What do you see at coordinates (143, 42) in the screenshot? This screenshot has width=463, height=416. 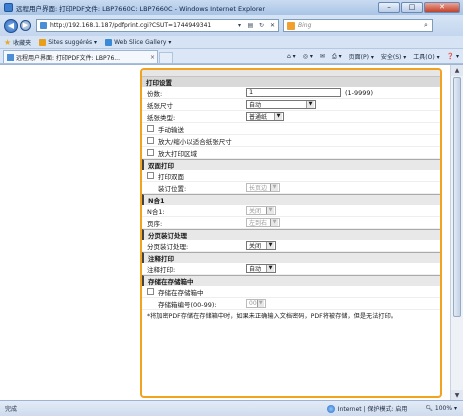 I see `fav-item-label: Web Slice Gallery ▾` at bounding box center [143, 42].